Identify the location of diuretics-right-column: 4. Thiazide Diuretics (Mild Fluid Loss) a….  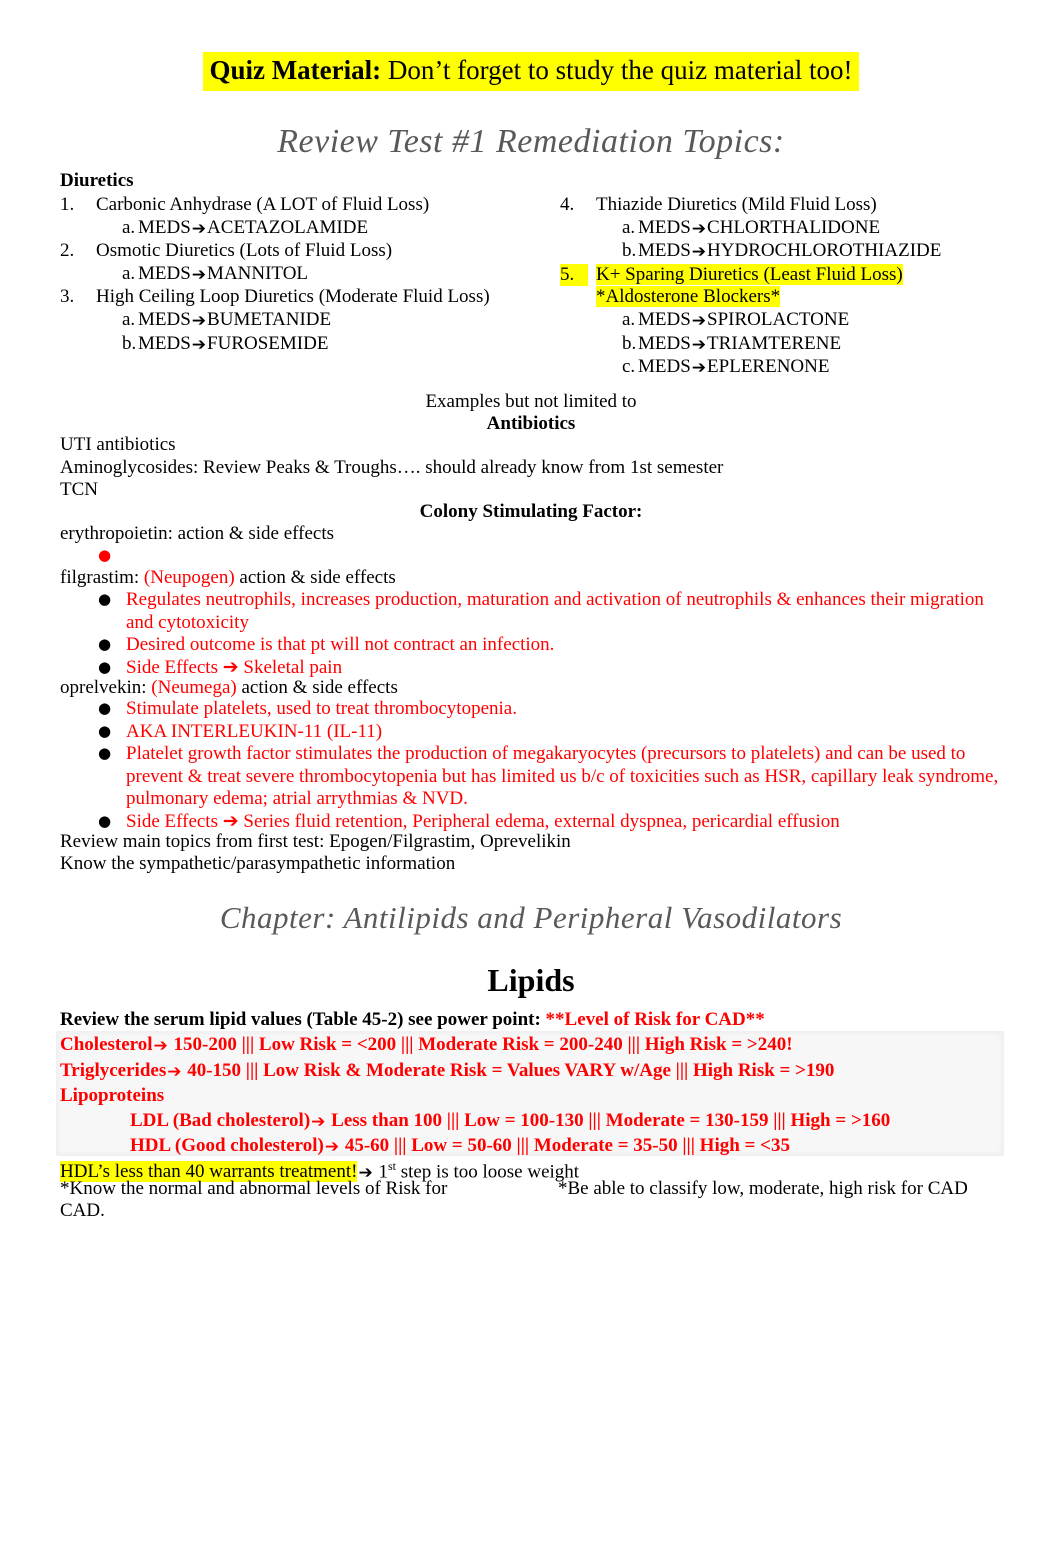
(795, 287).